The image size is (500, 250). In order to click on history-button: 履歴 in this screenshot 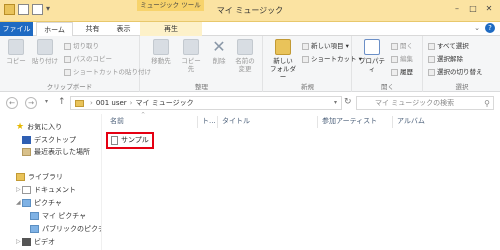, I will do `click(402, 71)`.